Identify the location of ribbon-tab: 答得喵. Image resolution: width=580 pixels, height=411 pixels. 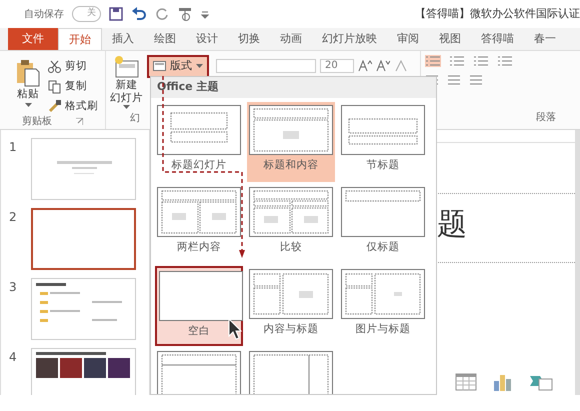
(497, 39).